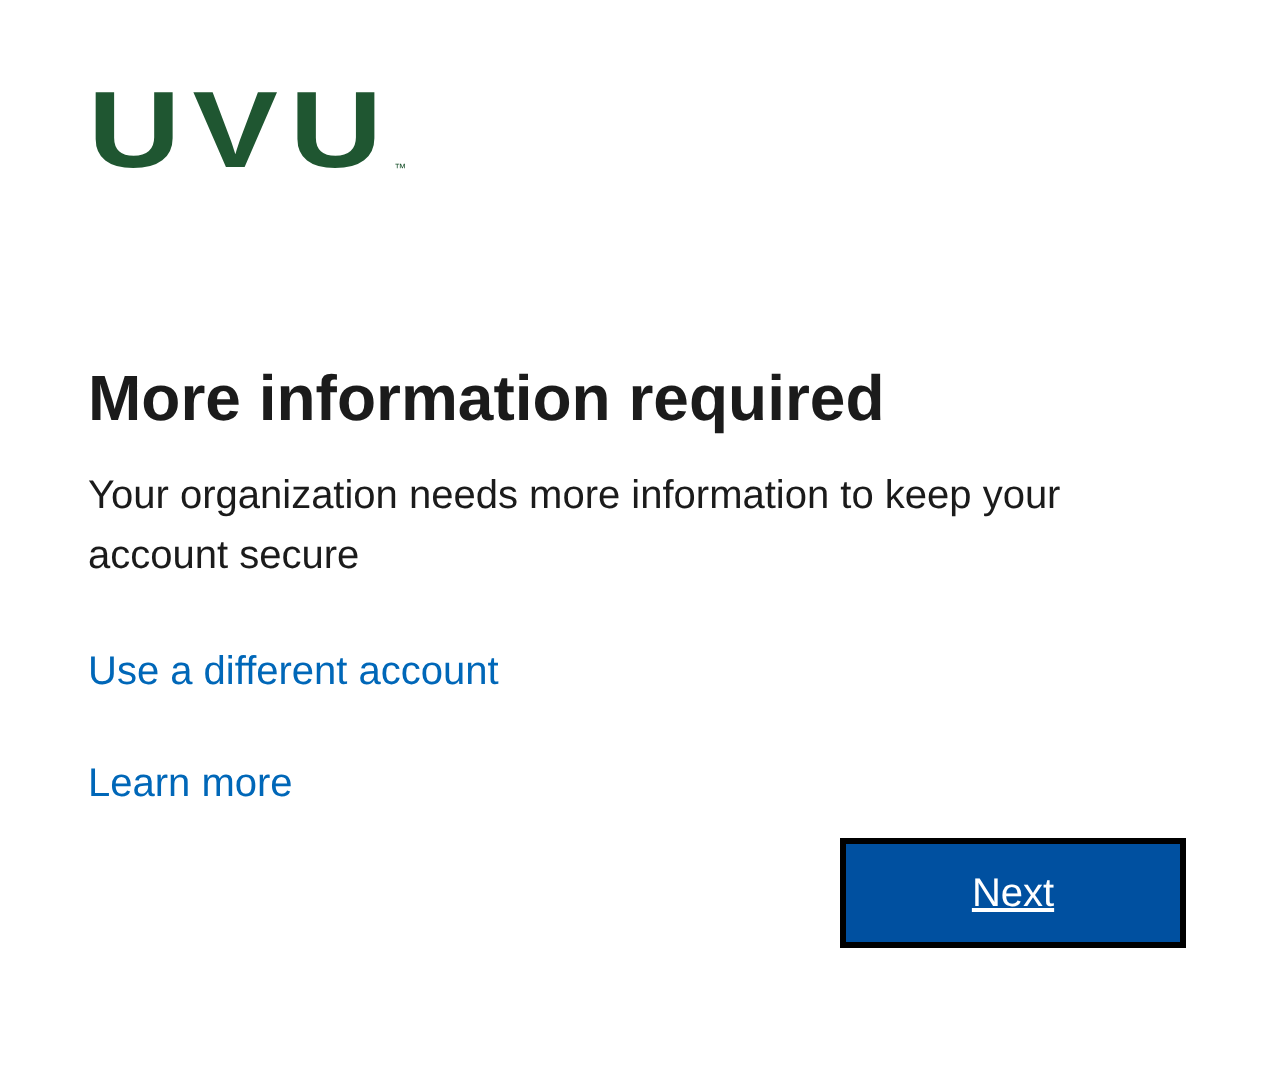 The height and width of the screenshot is (1074, 1274). Describe the element at coordinates (1013, 893) in the screenshot. I see `next-button: Next` at that location.